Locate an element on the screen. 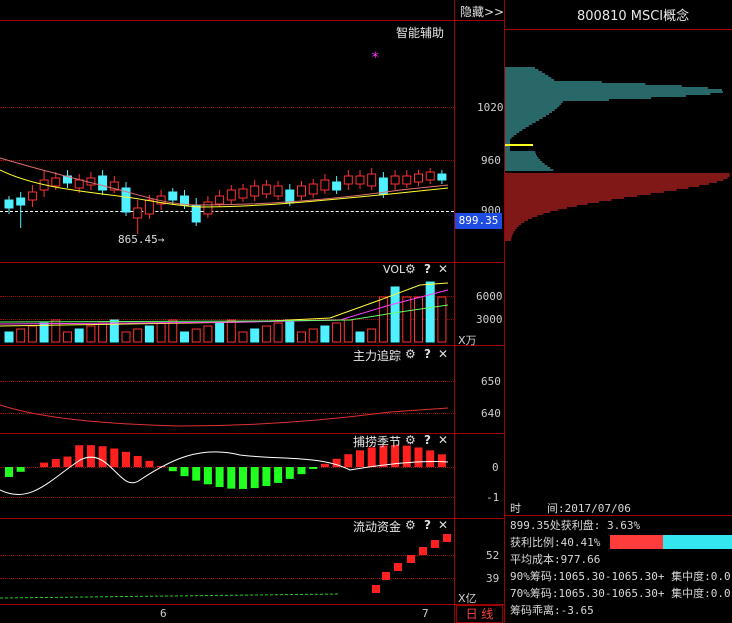  vol-close-icon: ✕ is located at coordinates (443, 269).